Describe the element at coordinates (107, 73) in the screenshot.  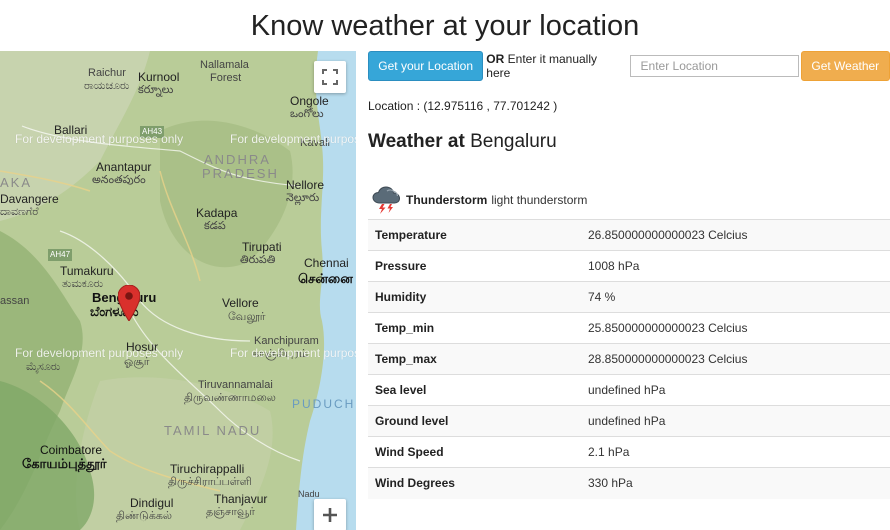
I see `map-label-raichur: Raichur` at that location.